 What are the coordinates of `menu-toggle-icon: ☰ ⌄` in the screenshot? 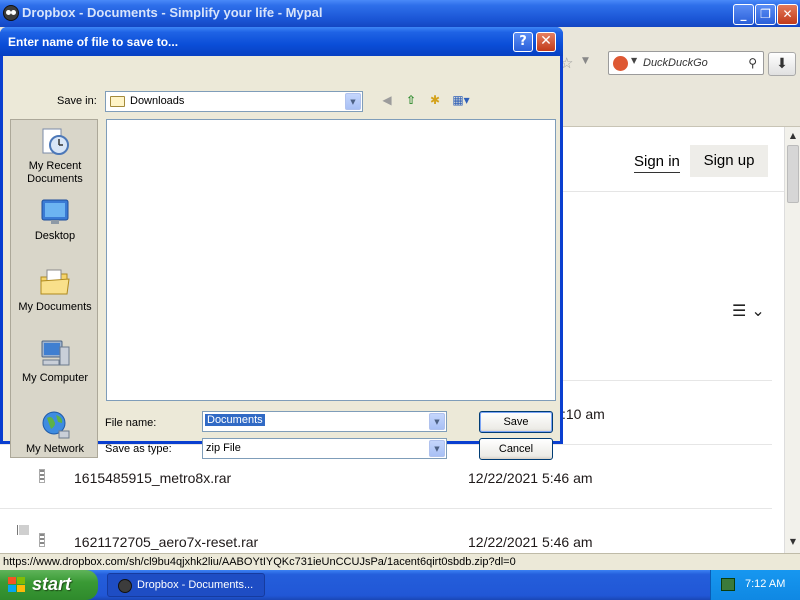 It's located at (748, 310).